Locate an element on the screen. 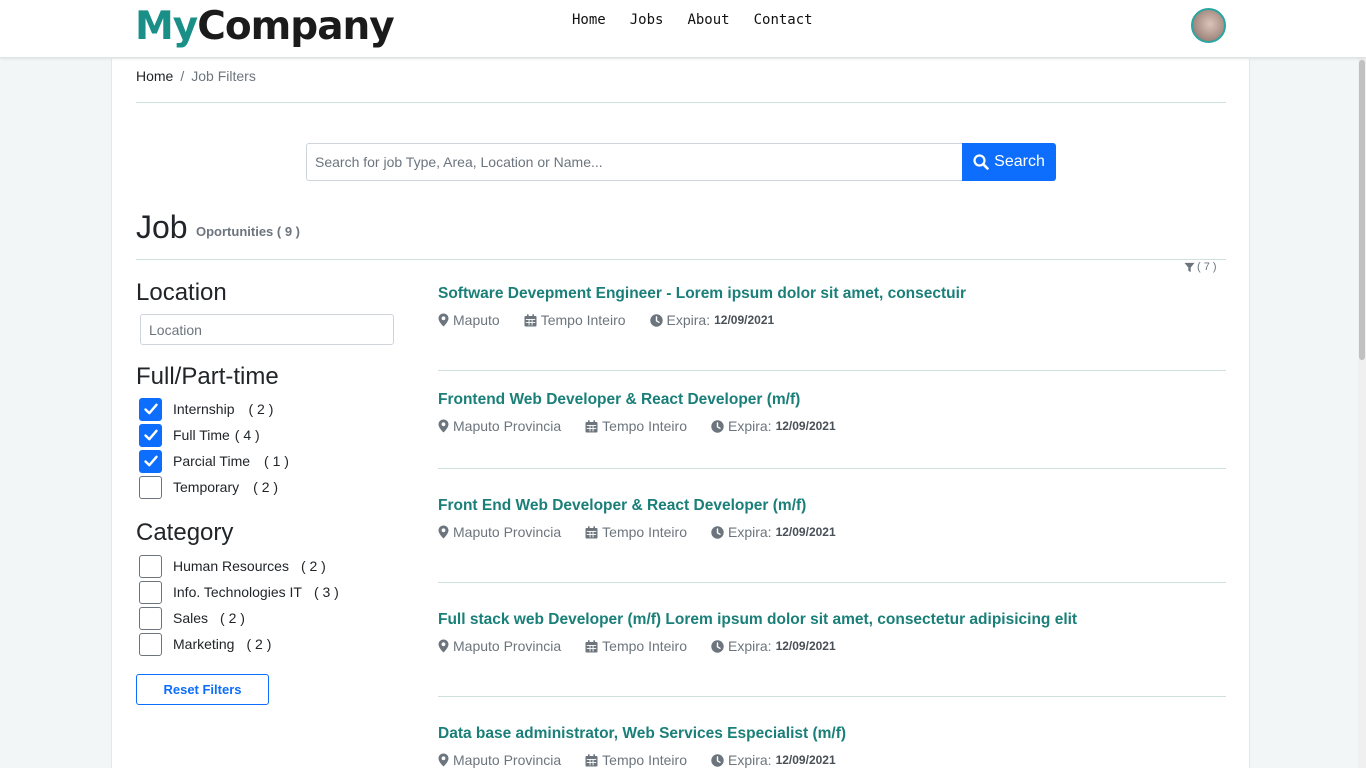 This screenshot has height=768, width=1366. nav-link-about: About is located at coordinates (708, 20).